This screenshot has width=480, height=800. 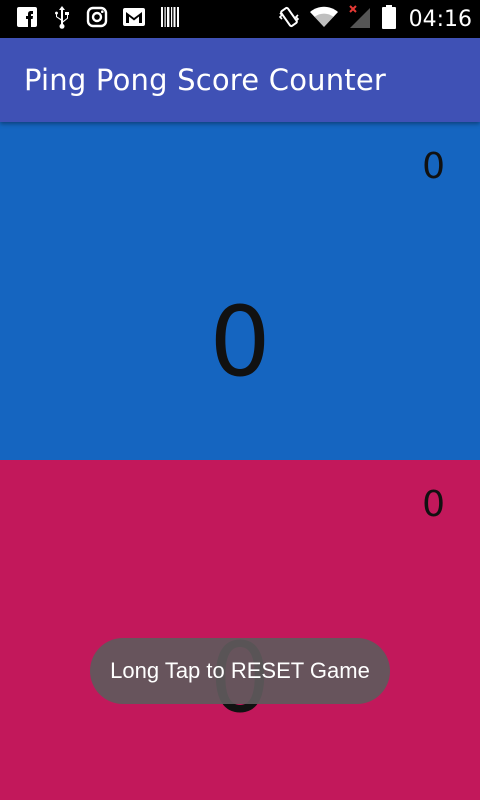 What do you see at coordinates (205, 80) in the screenshot?
I see `page-title: Ping Pong Score Counter` at bounding box center [205, 80].